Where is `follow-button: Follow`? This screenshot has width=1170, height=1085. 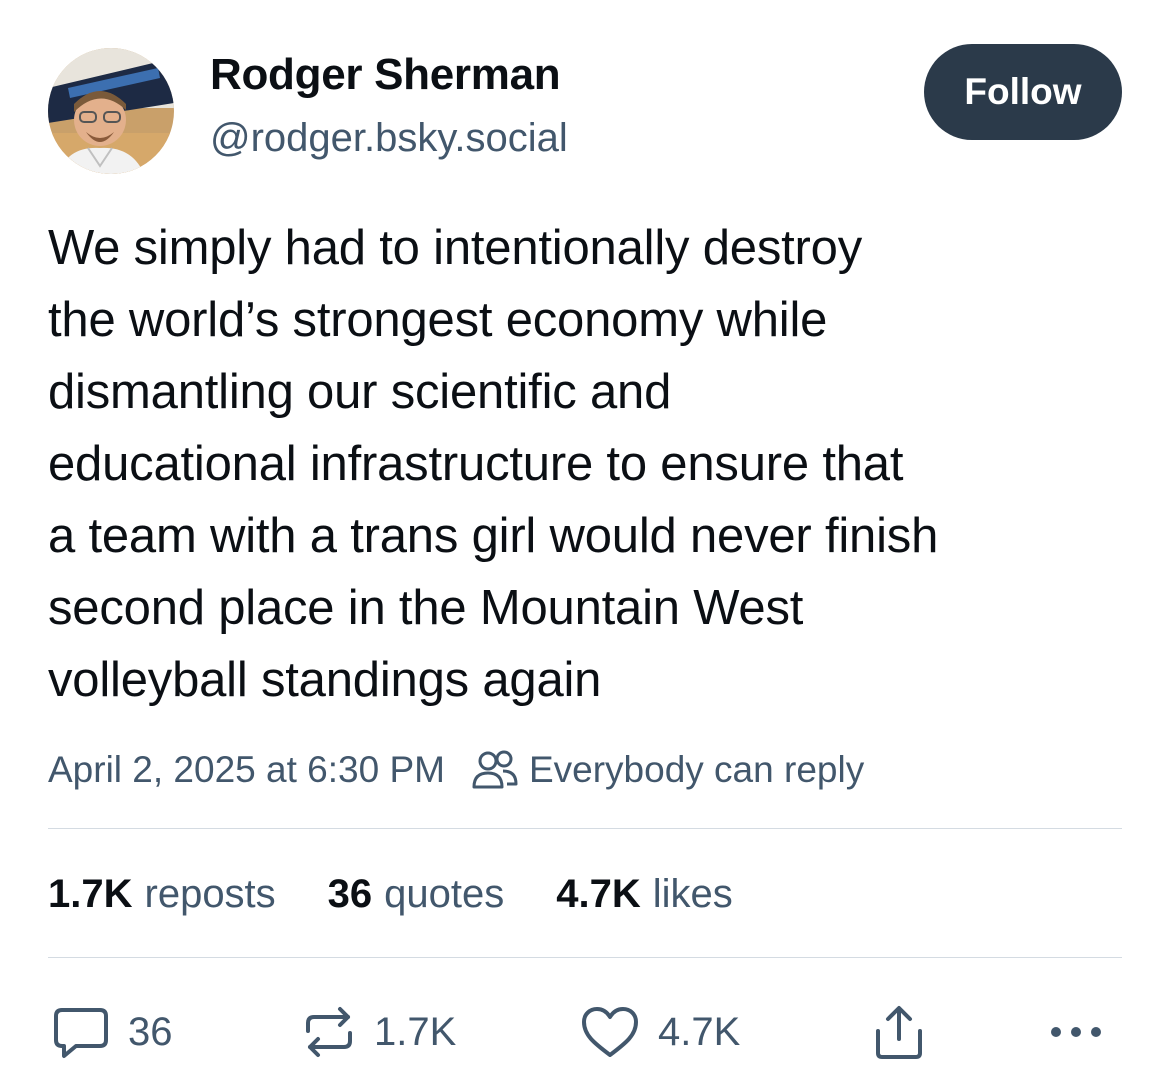 follow-button: Follow is located at coordinates (1023, 92).